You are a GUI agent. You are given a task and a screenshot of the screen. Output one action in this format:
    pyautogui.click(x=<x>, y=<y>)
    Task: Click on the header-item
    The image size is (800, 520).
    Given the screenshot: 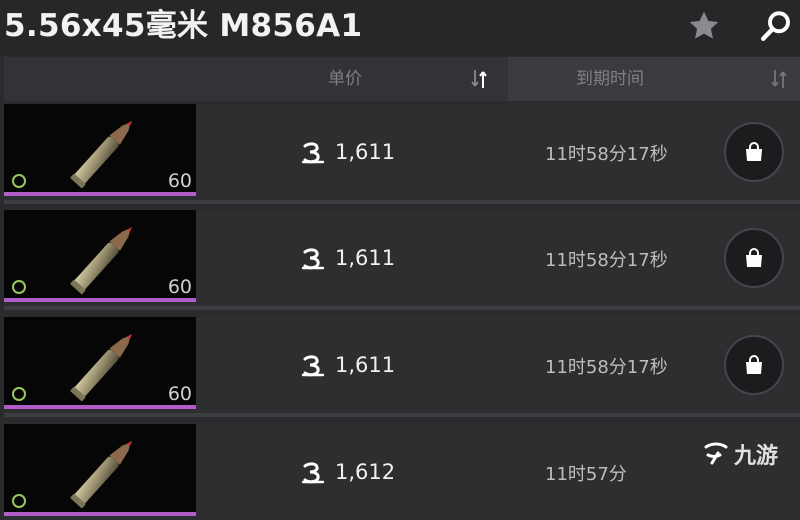 What is the action you would take?
    pyautogui.click(x=101, y=79)
    